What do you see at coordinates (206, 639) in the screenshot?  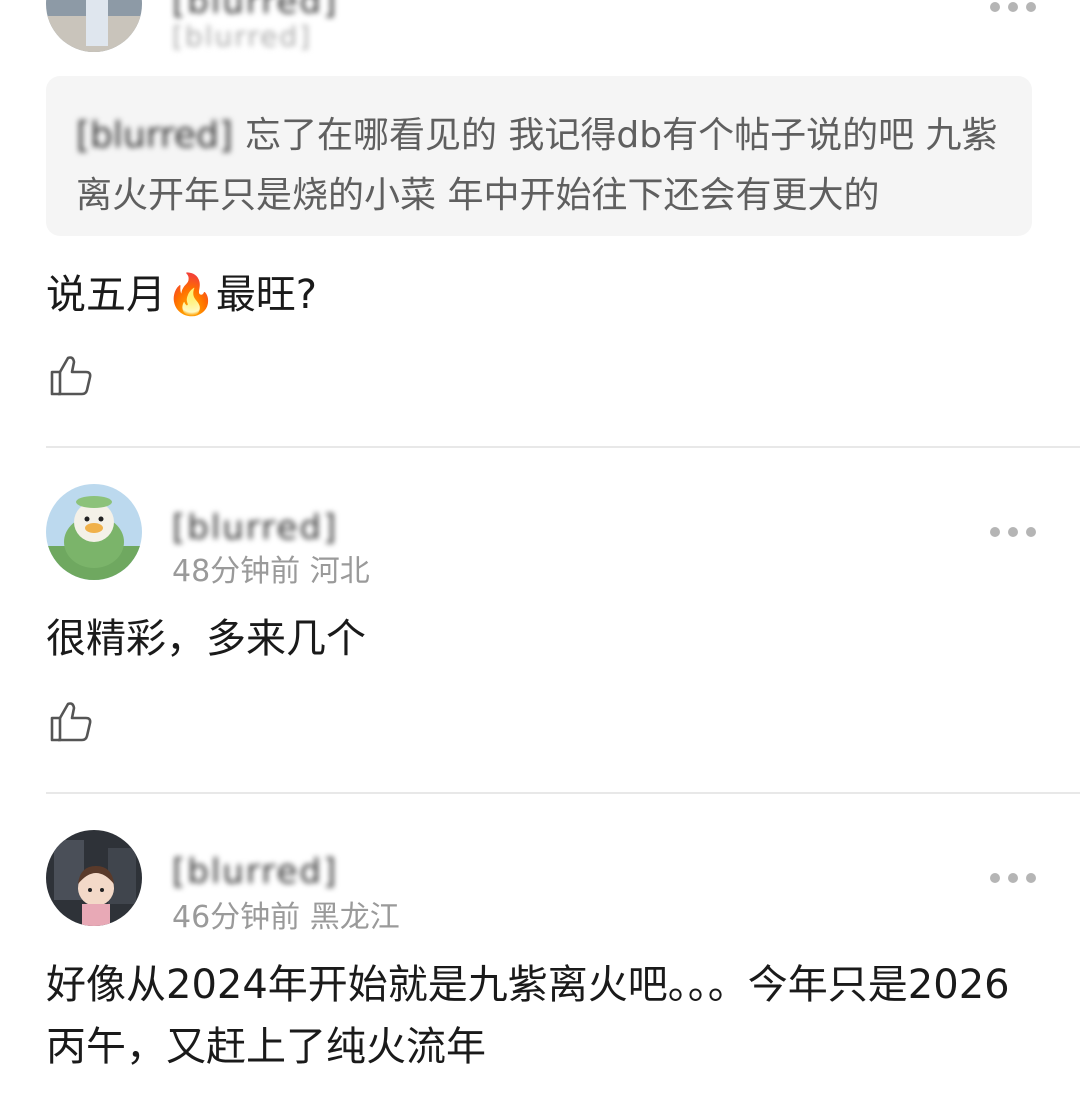 I see `comment-text: 很精彩，多来几个` at bounding box center [206, 639].